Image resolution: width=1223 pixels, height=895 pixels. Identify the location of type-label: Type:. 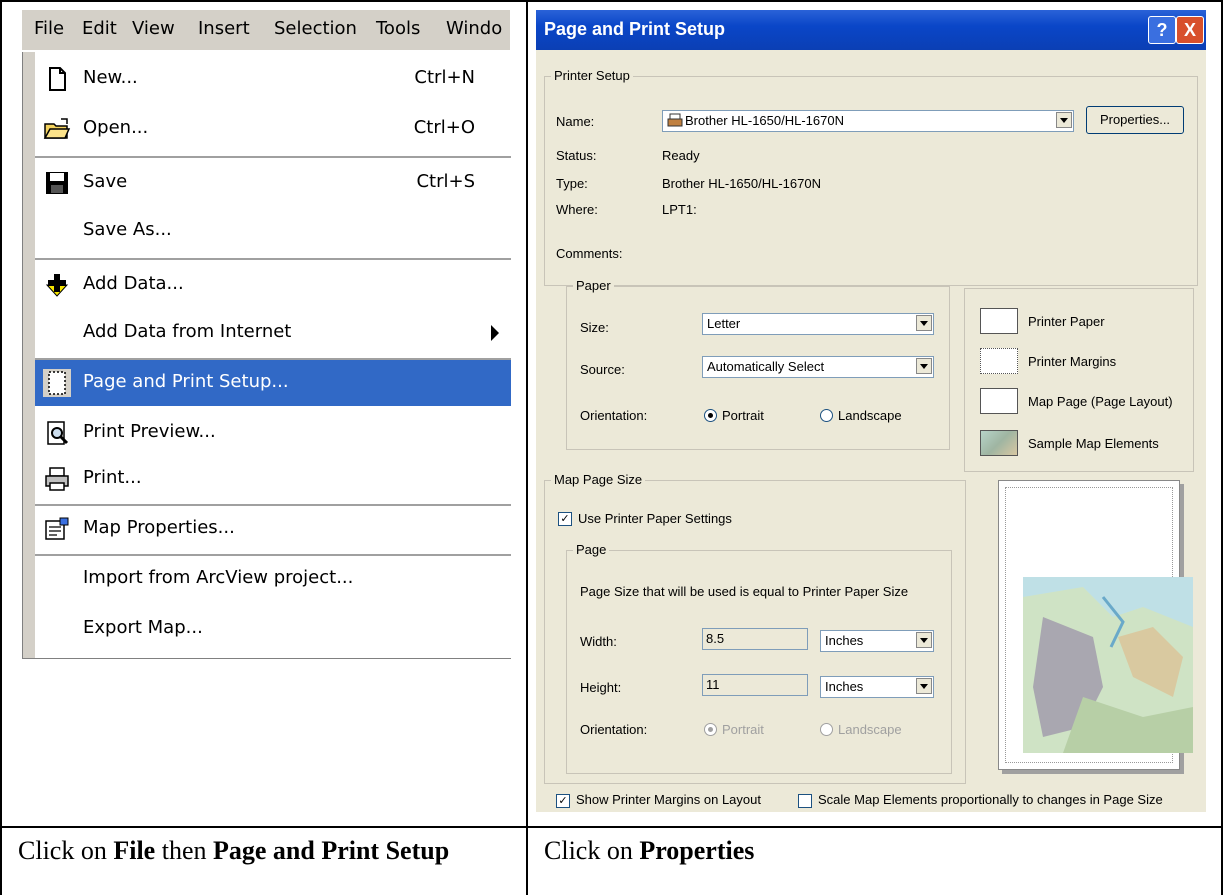
(572, 183).